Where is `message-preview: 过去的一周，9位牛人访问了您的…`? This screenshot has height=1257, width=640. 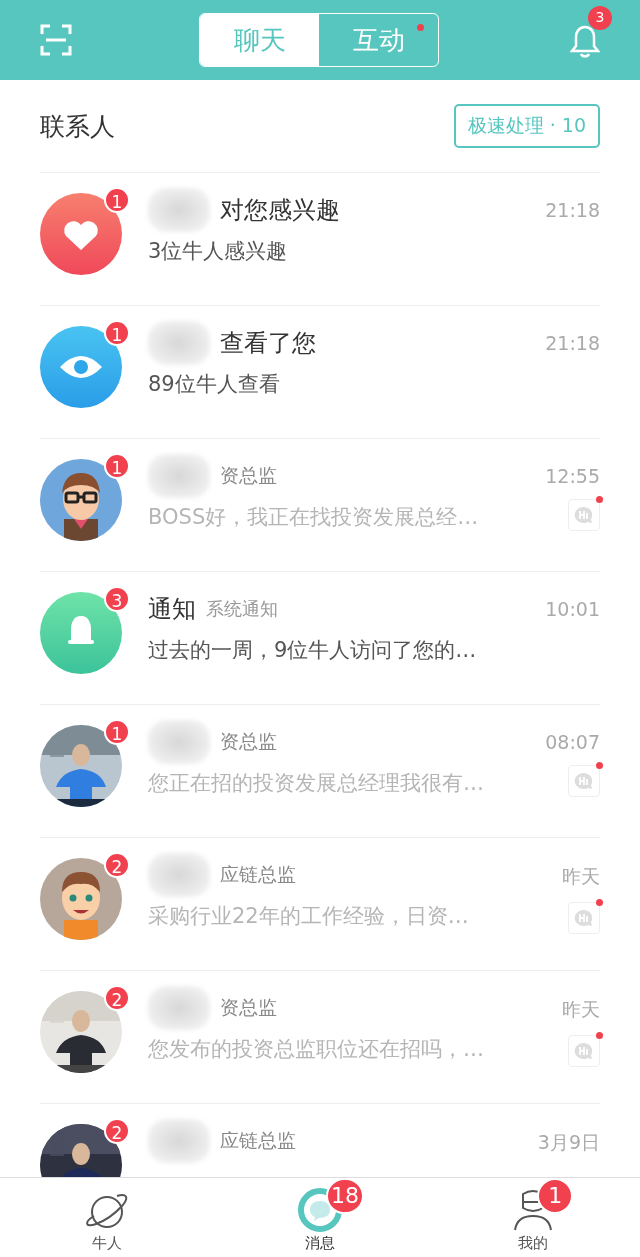 message-preview: 过去的一周，9位牛人访问了您的… is located at coordinates (313, 650).